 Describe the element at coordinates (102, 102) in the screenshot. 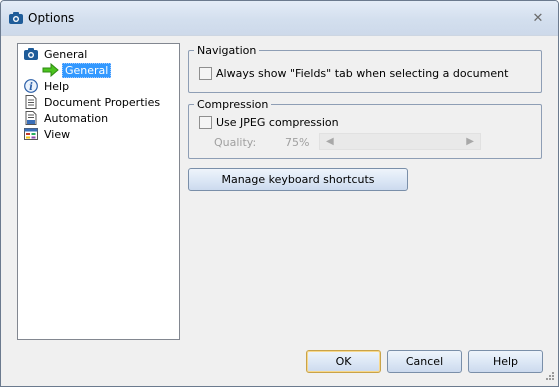

I see `tree-item-label: Document Properties` at that location.